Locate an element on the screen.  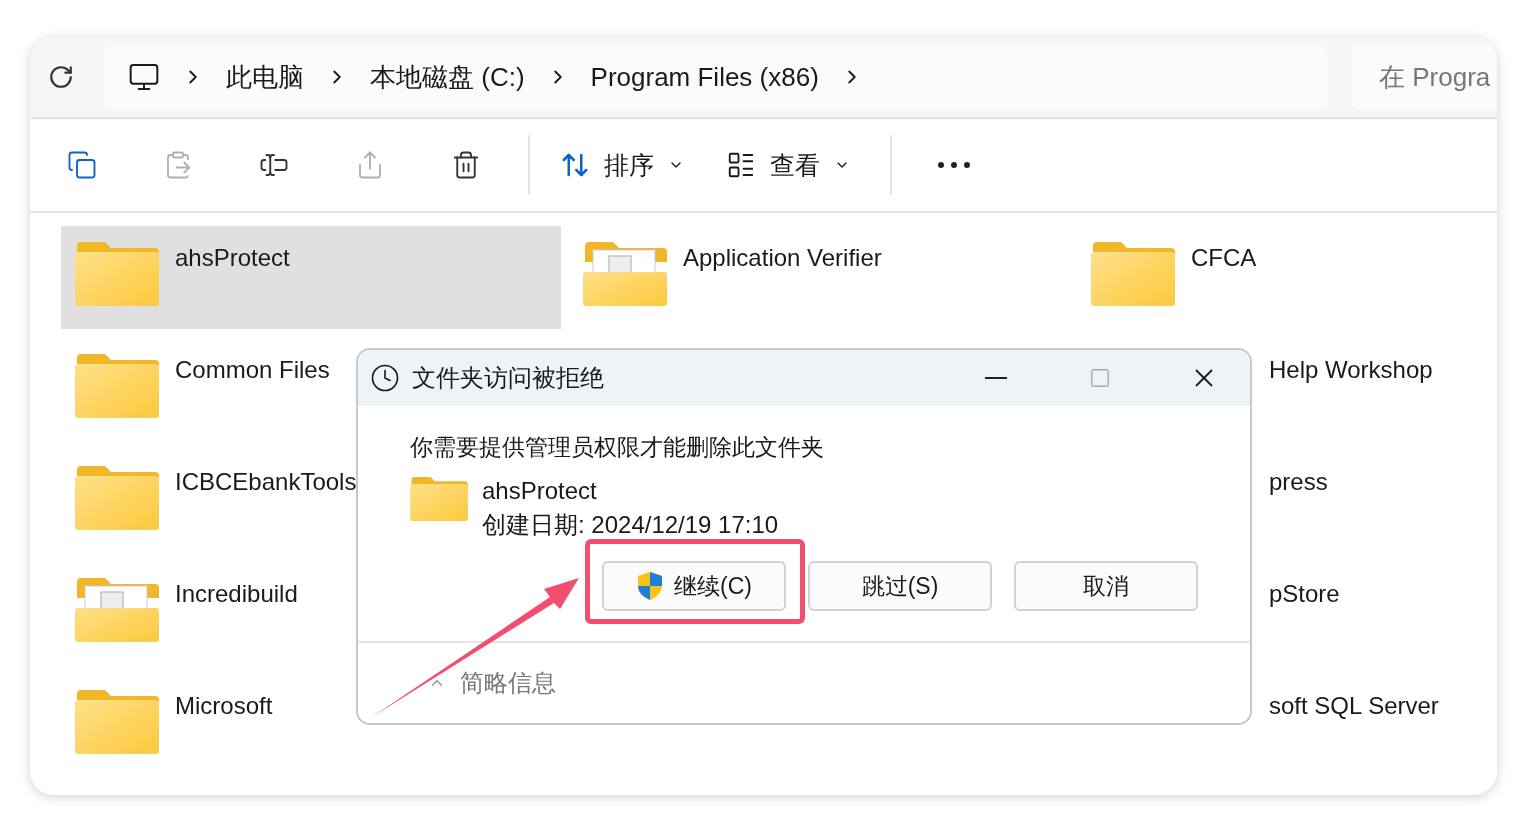
view-menu-button: 查看 is located at coordinates (788, 165).